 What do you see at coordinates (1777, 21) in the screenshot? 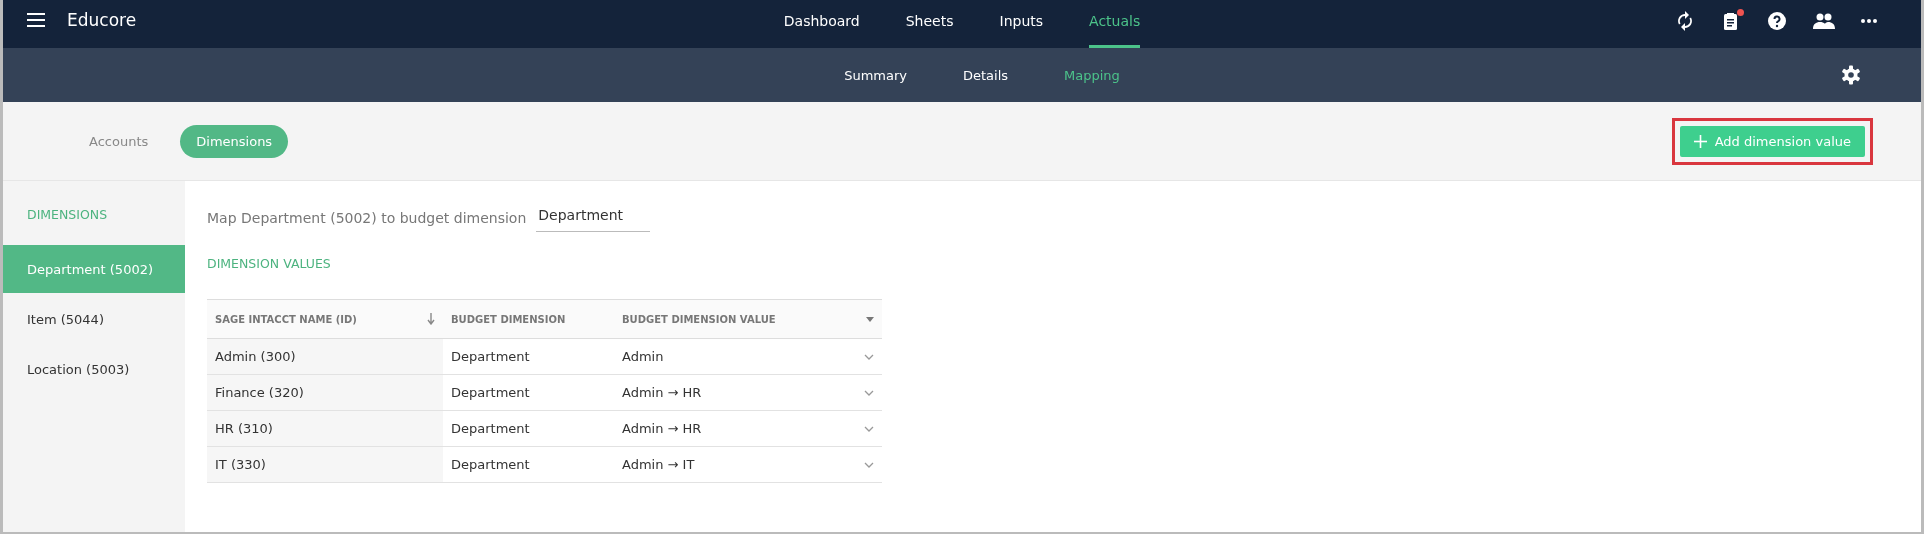
I see `help-icon` at bounding box center [1777, 21].